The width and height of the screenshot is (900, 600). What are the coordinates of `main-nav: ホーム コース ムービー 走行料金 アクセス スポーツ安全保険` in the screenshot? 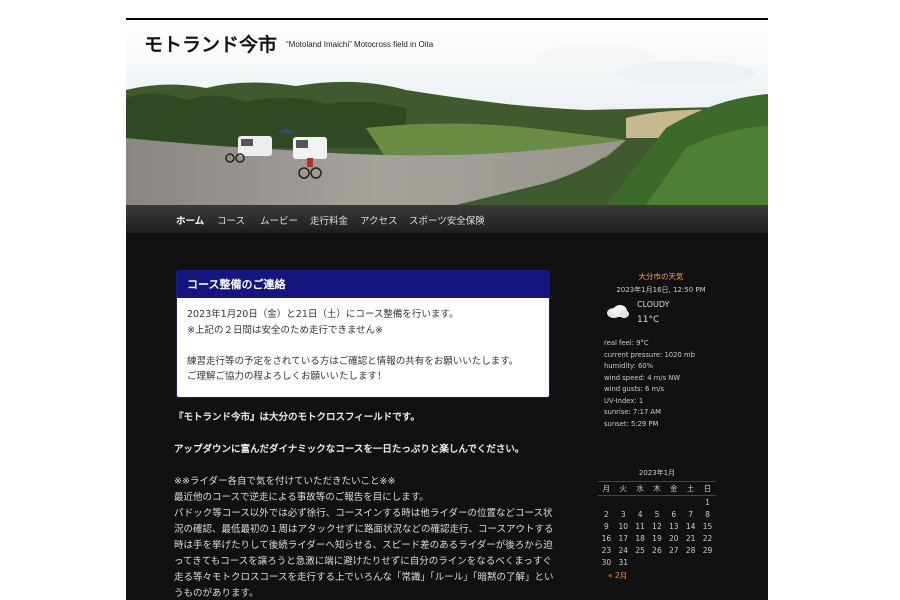 It's located at (447, 219).